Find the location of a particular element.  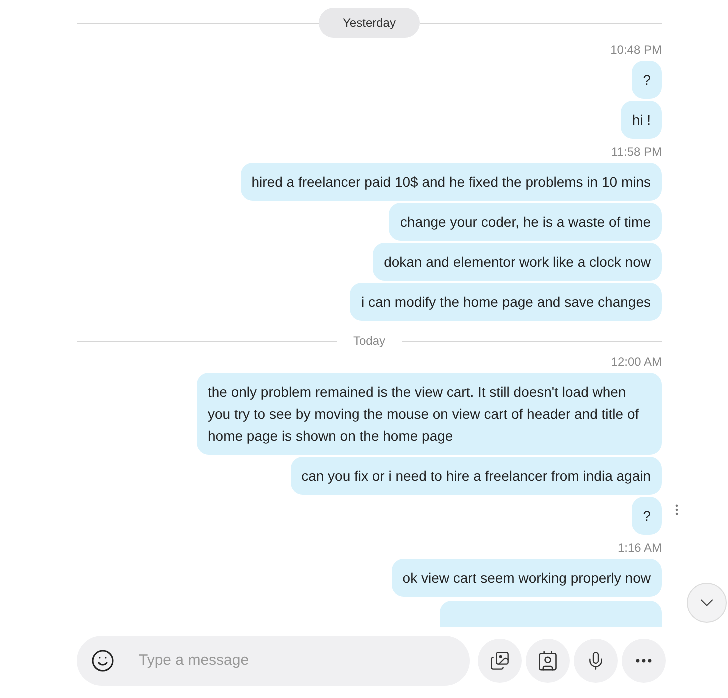

message-bubble: dokan and elementor work like a clock now is located at coordinates (517, 262).